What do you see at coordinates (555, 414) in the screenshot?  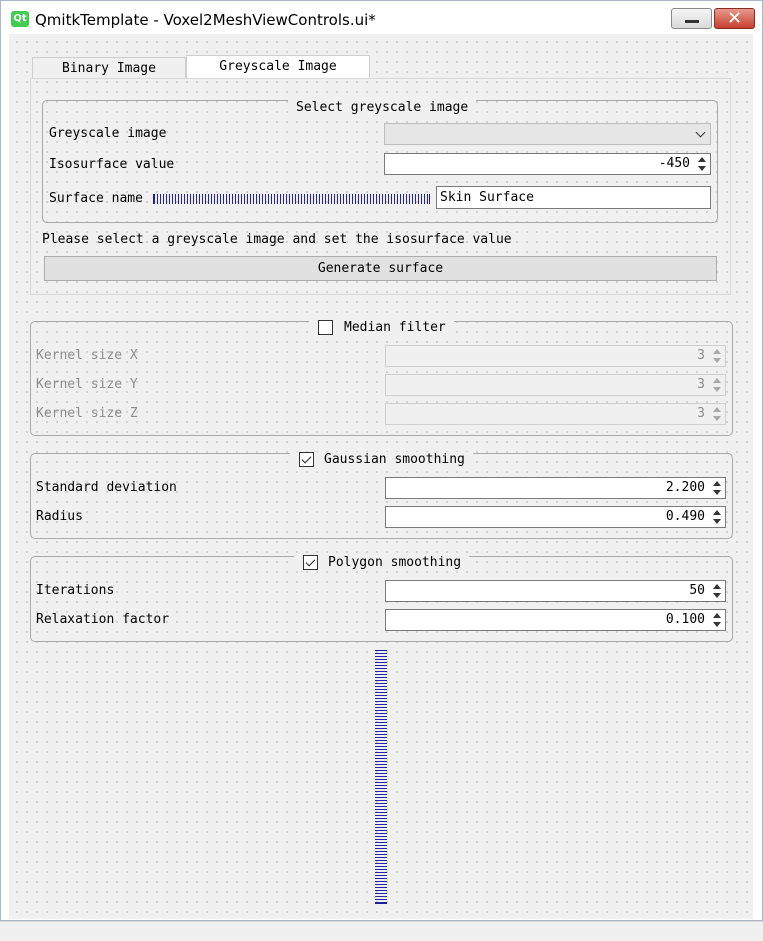 I see `kernel-size-z-spinbox: 3` at bounding box center [555, 414].